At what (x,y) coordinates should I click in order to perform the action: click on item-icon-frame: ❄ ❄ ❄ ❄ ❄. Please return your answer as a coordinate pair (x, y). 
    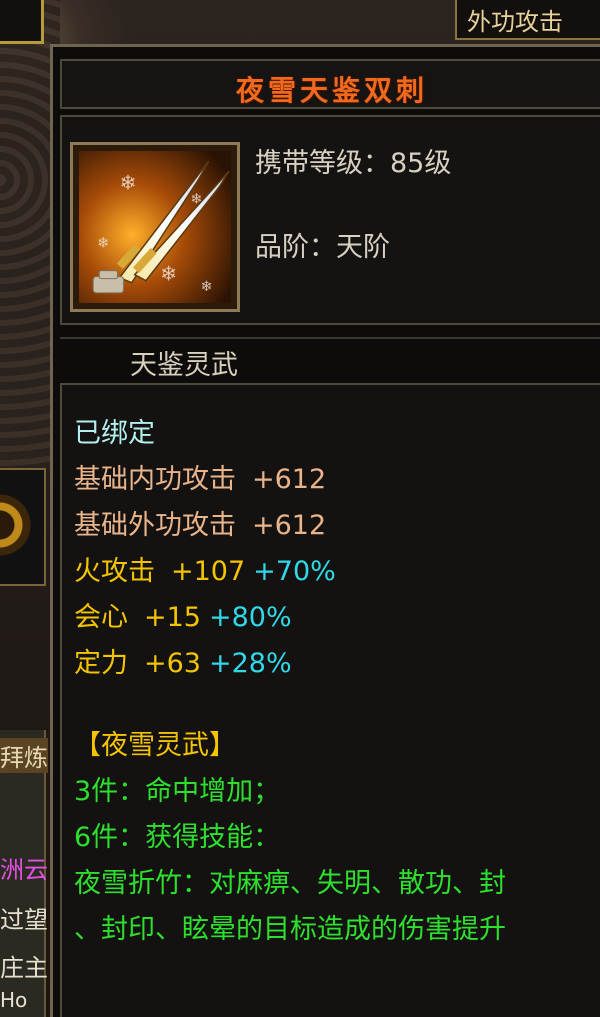
    Looking at the image, I should click on (155, 227).